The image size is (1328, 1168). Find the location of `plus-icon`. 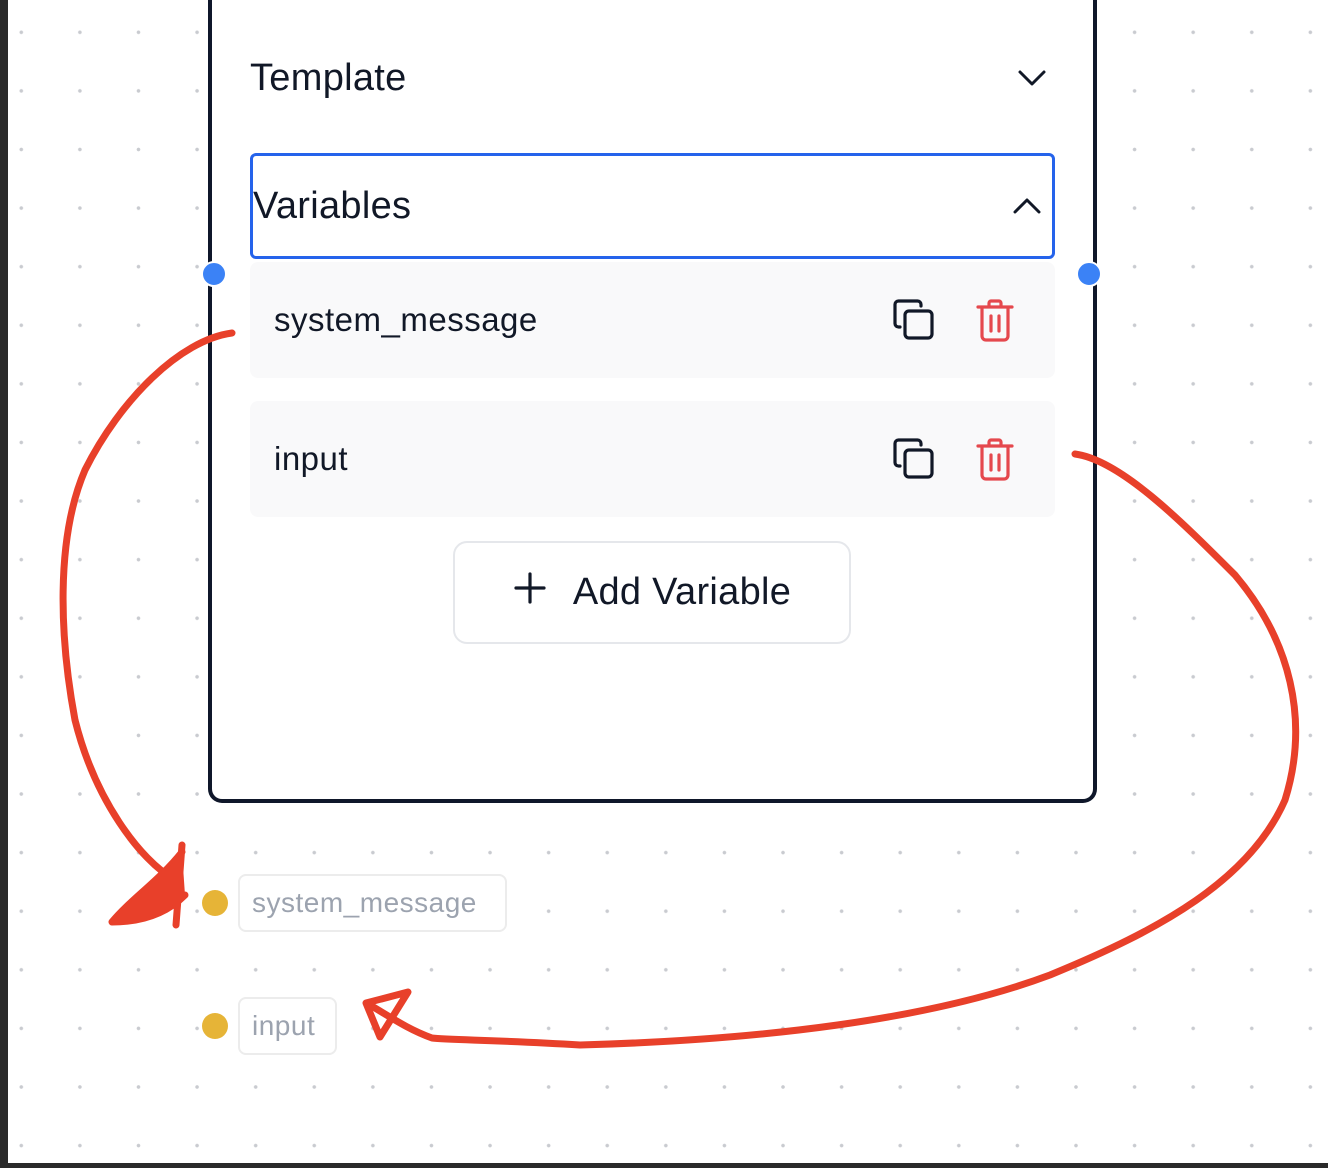

plus-icon is located at coordinates (530, 591).